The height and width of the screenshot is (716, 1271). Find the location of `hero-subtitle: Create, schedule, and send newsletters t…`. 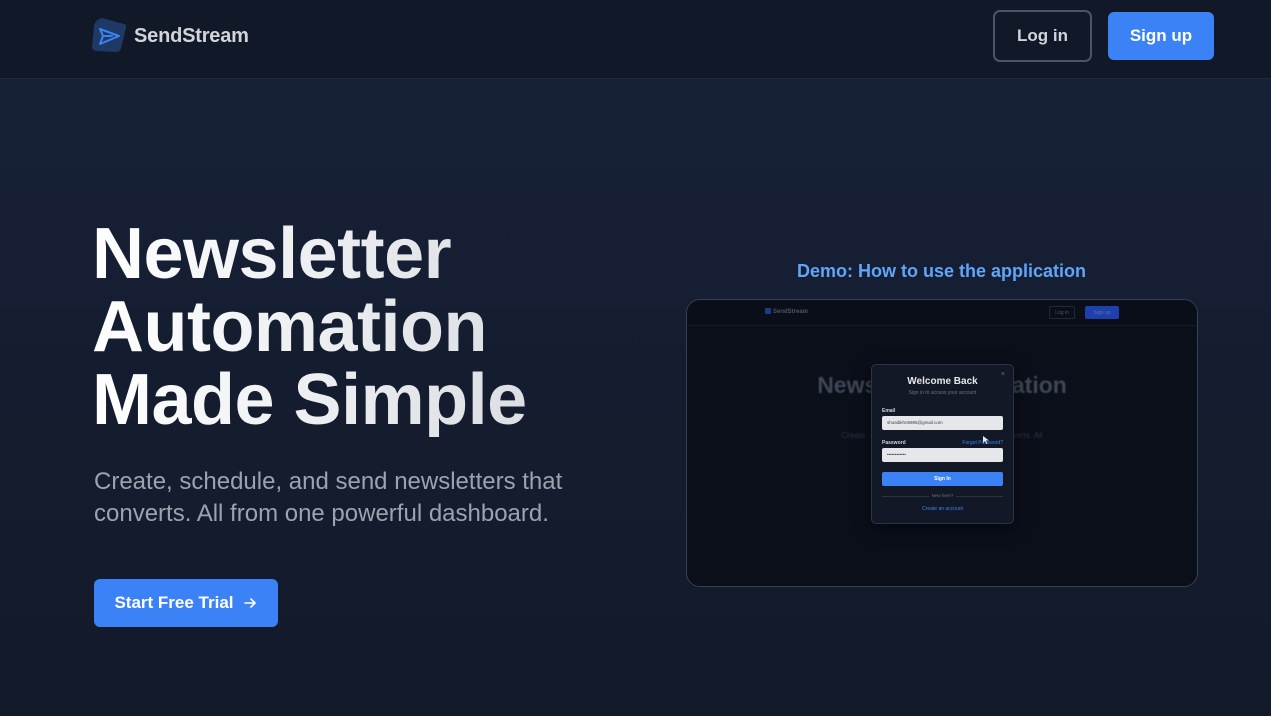

hero-subtitle: Create, schedule, and send newsletters t… is located at coordinates (328, 497).